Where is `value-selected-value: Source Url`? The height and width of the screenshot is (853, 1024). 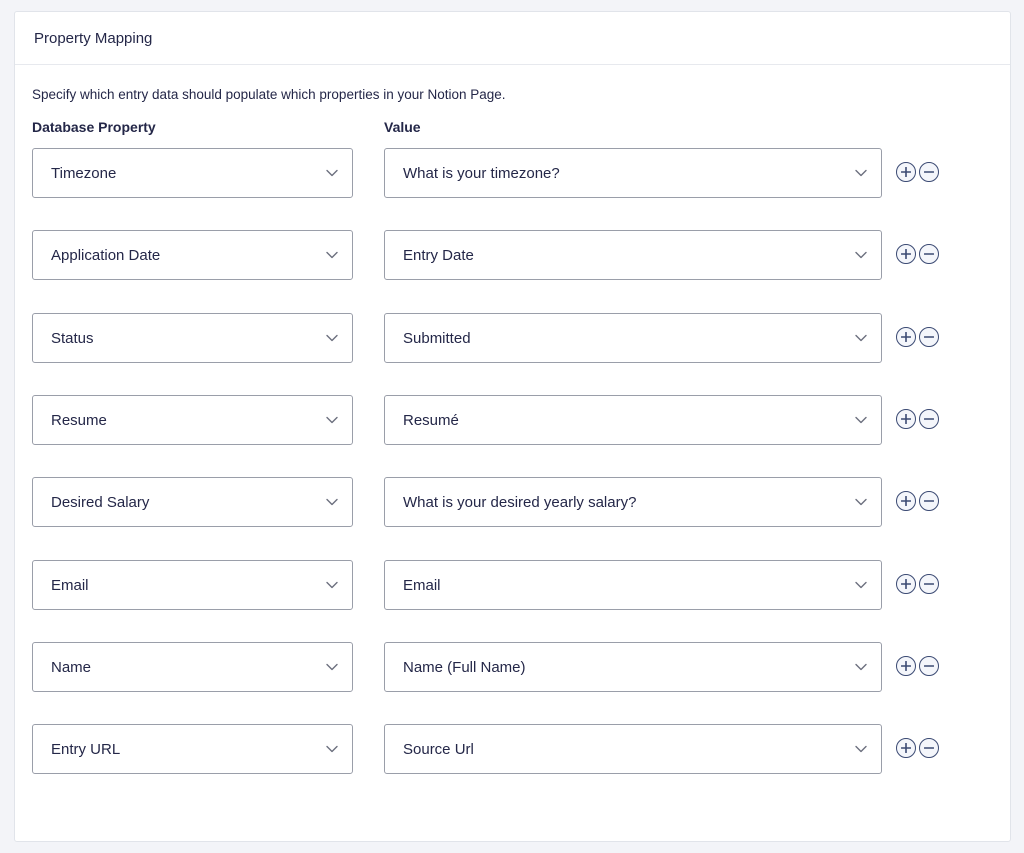
value-selected-value: Source Url is located at coordinates (438, 749).